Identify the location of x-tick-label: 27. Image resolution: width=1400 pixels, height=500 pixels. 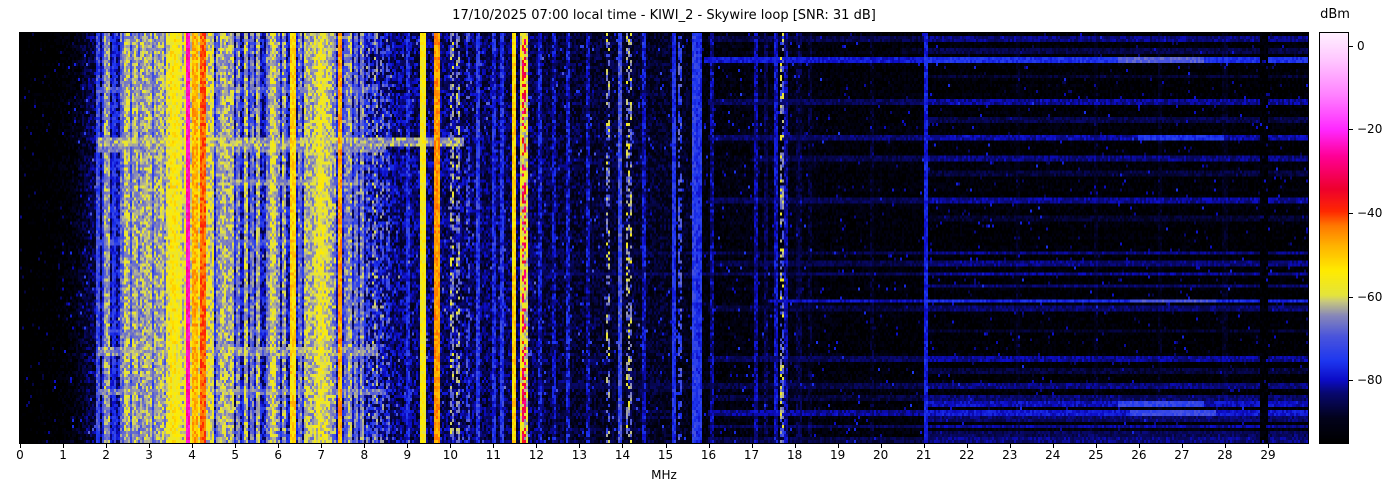
(1182, 455).